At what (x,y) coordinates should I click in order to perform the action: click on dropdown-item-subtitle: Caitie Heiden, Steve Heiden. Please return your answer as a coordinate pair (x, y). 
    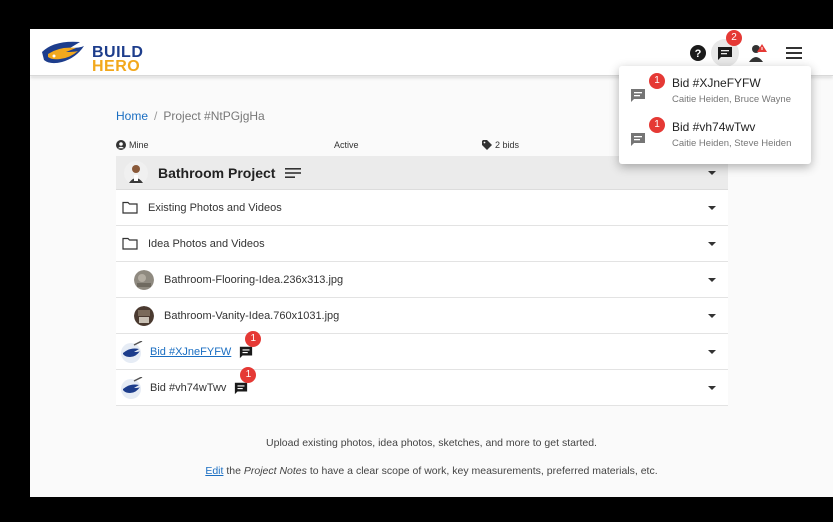
    Looking at the image, I should click on (732, 143).